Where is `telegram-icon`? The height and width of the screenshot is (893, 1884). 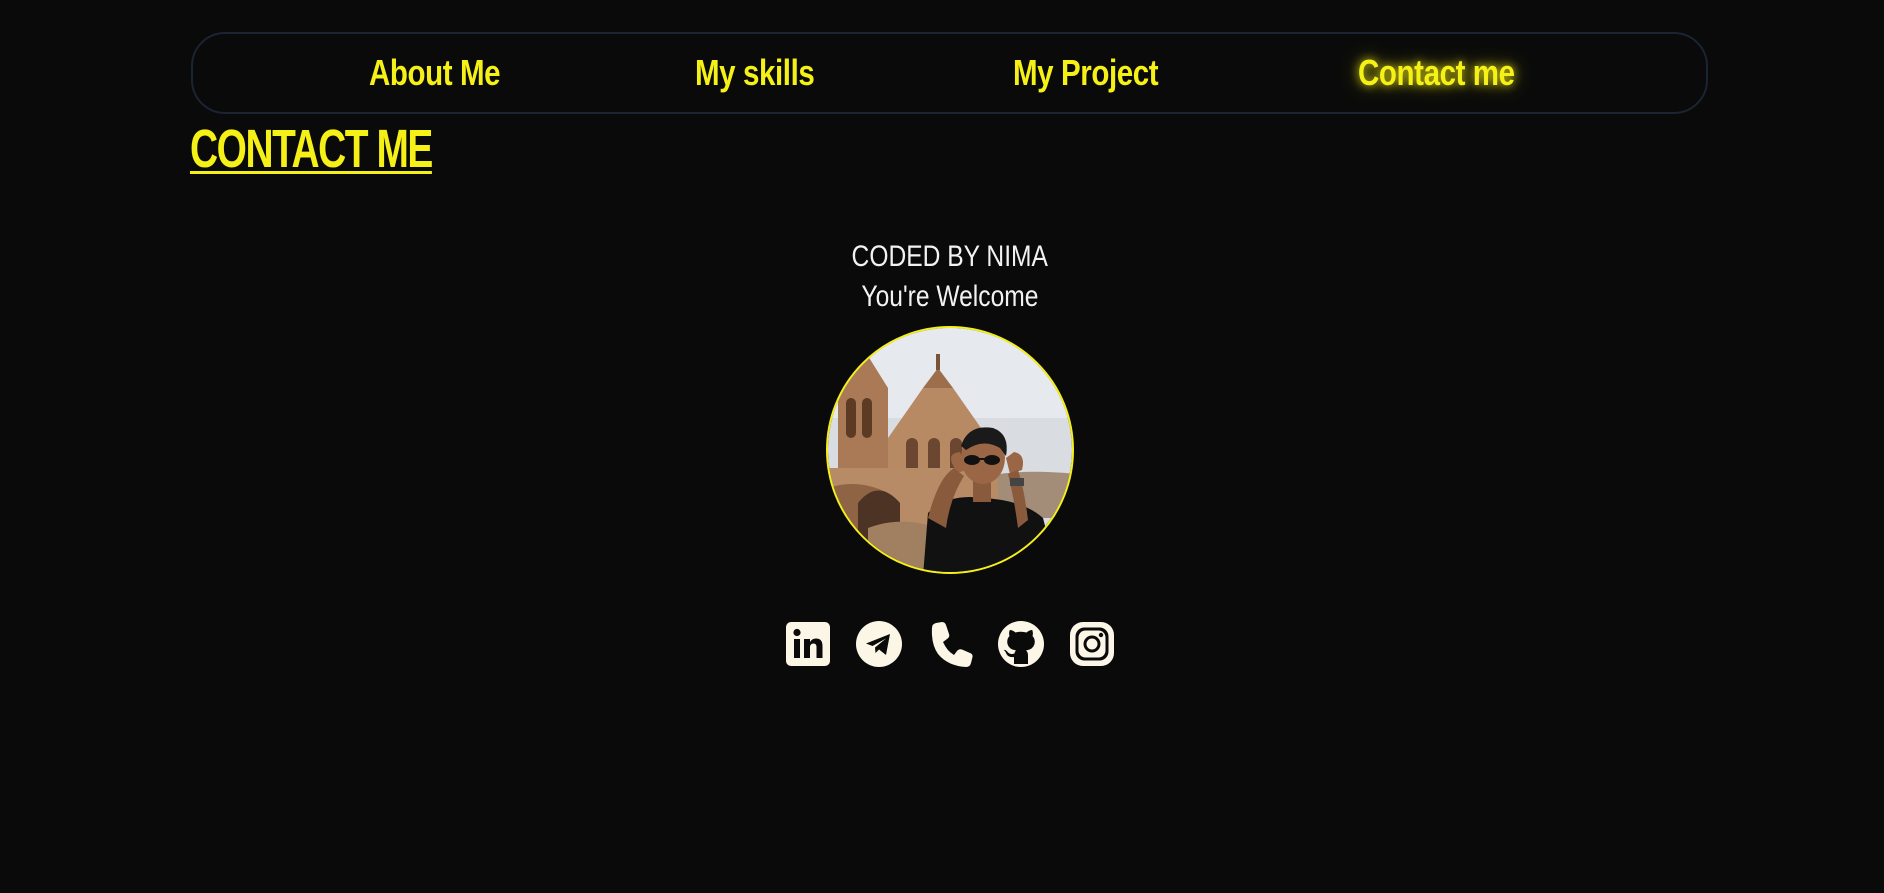 telegram-icon is located at coordinates (879, 644).